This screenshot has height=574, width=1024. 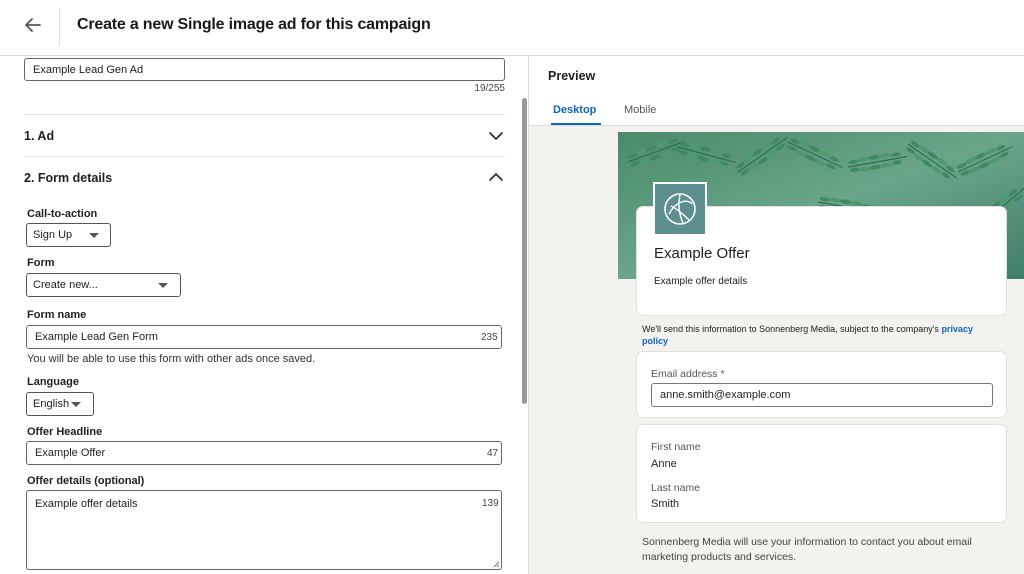 I want to click on email-value: anne.smith@example.com, so click(x=725, y=395).